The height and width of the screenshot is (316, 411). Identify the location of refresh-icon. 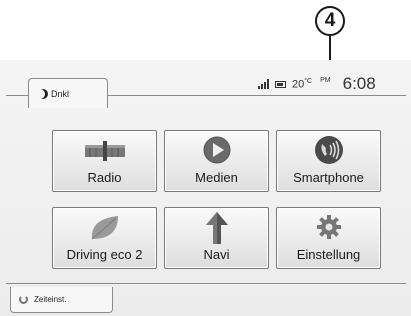
(23, 299).